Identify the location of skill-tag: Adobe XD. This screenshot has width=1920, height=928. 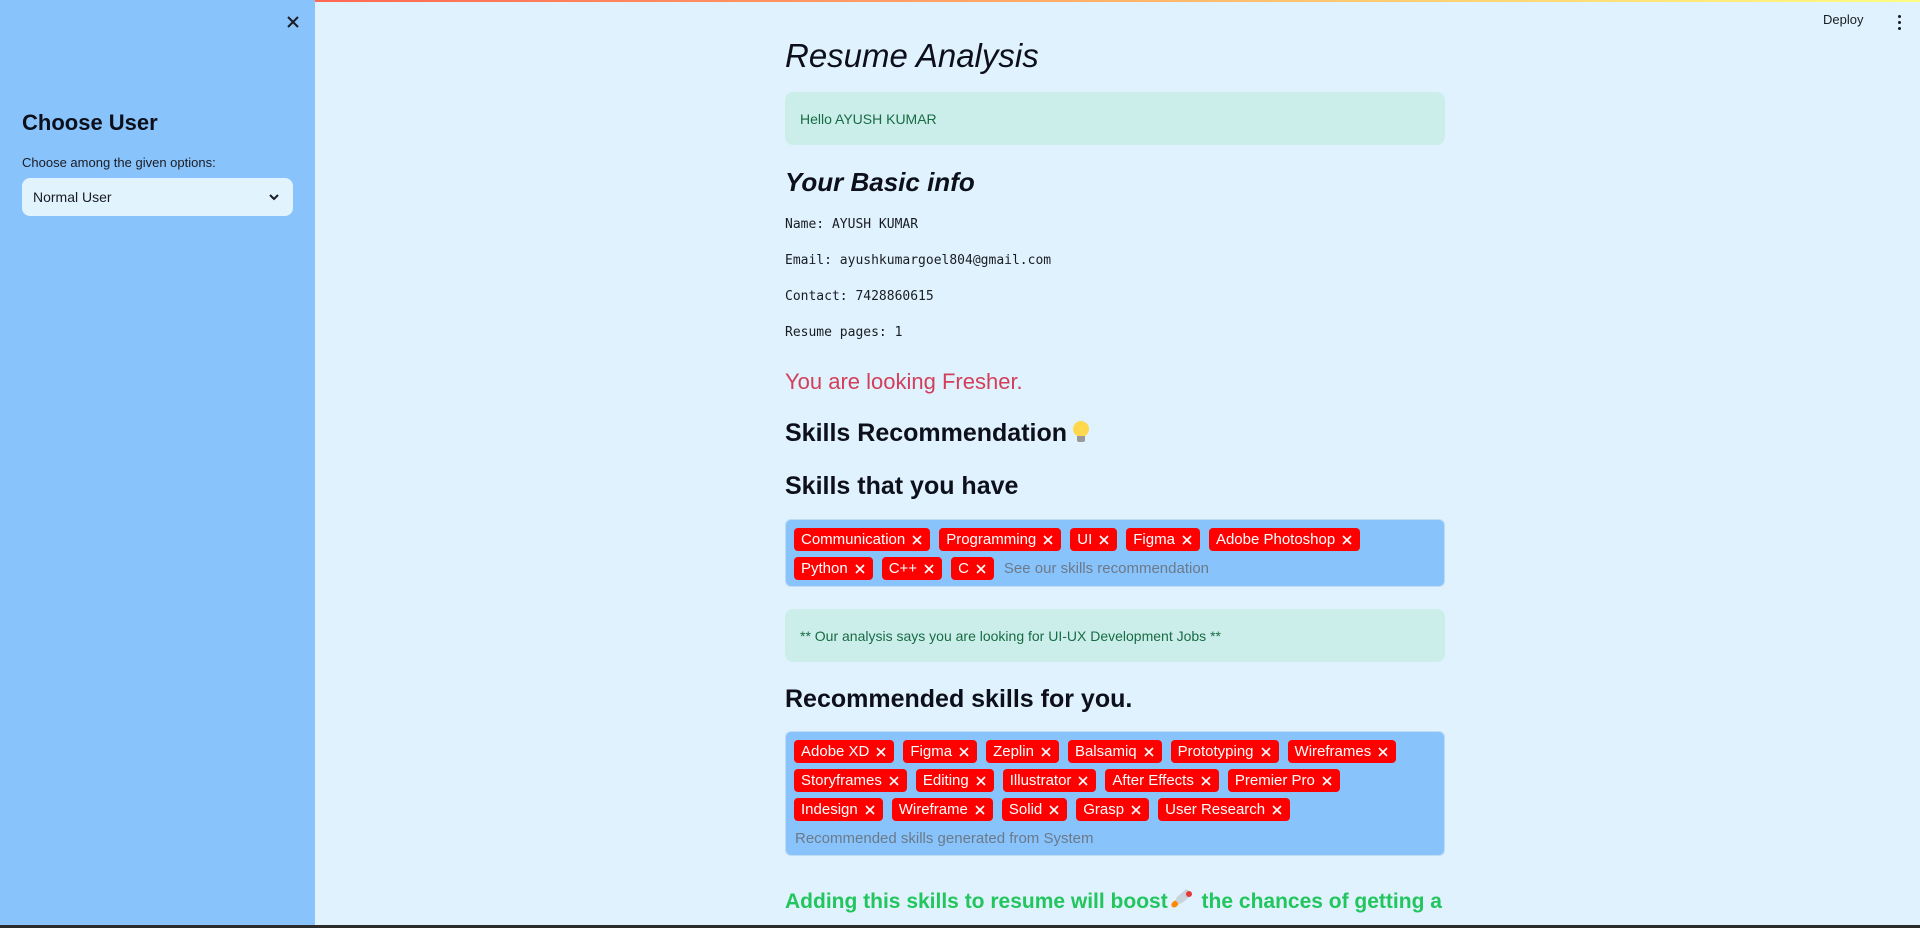
(844, 751).